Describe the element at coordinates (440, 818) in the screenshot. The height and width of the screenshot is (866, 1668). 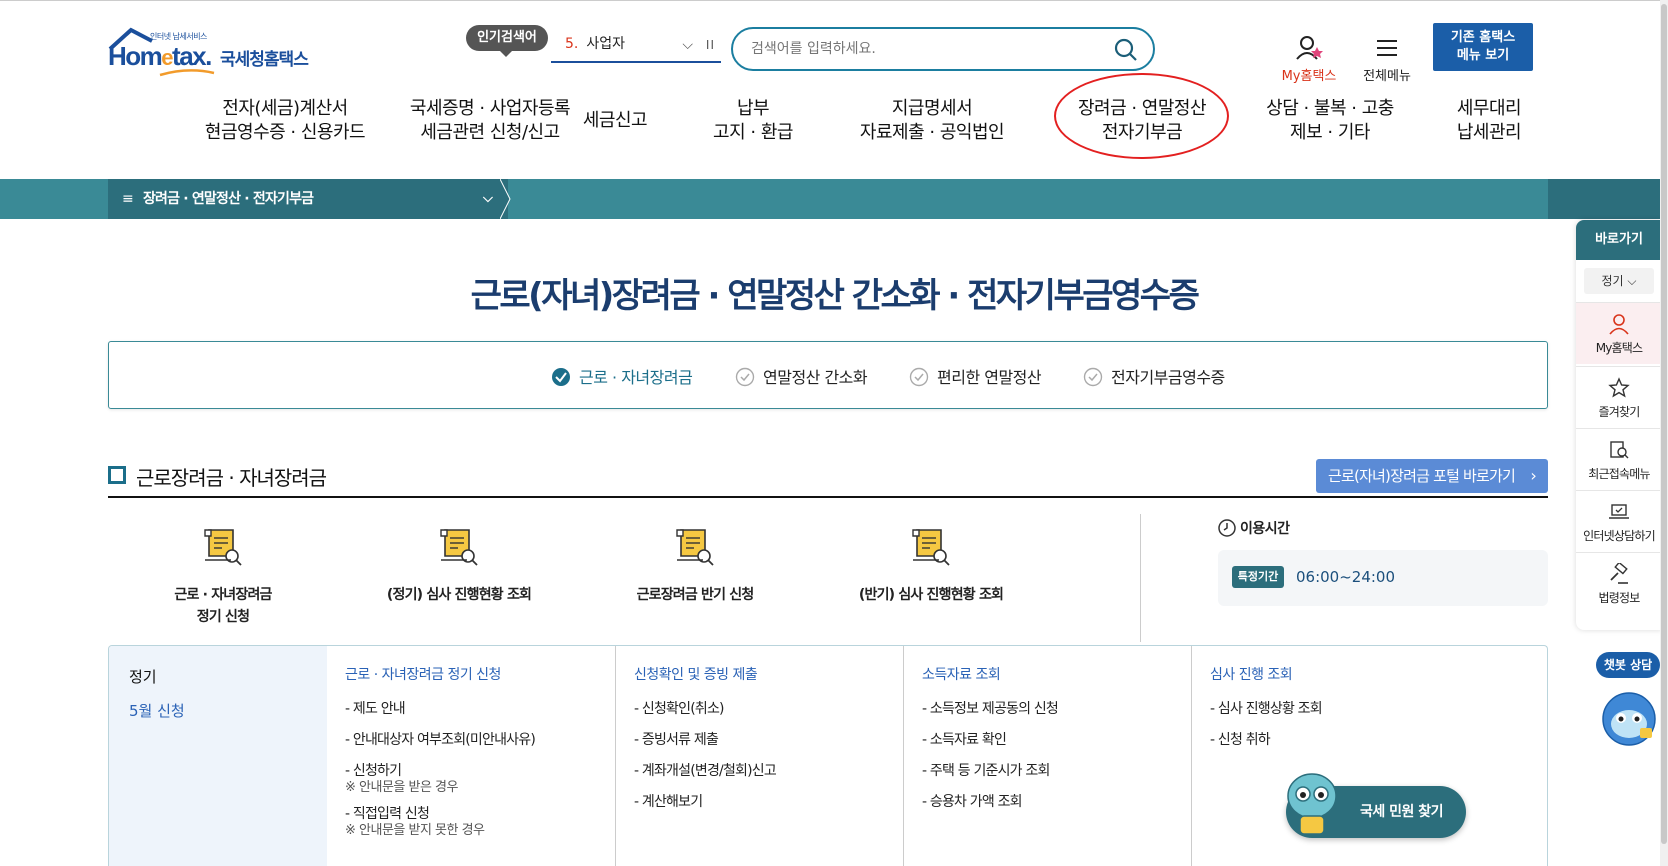
I see `list-item: - 직접입력 신청 ※ 안내문을 받지 못한 경우` at that location.